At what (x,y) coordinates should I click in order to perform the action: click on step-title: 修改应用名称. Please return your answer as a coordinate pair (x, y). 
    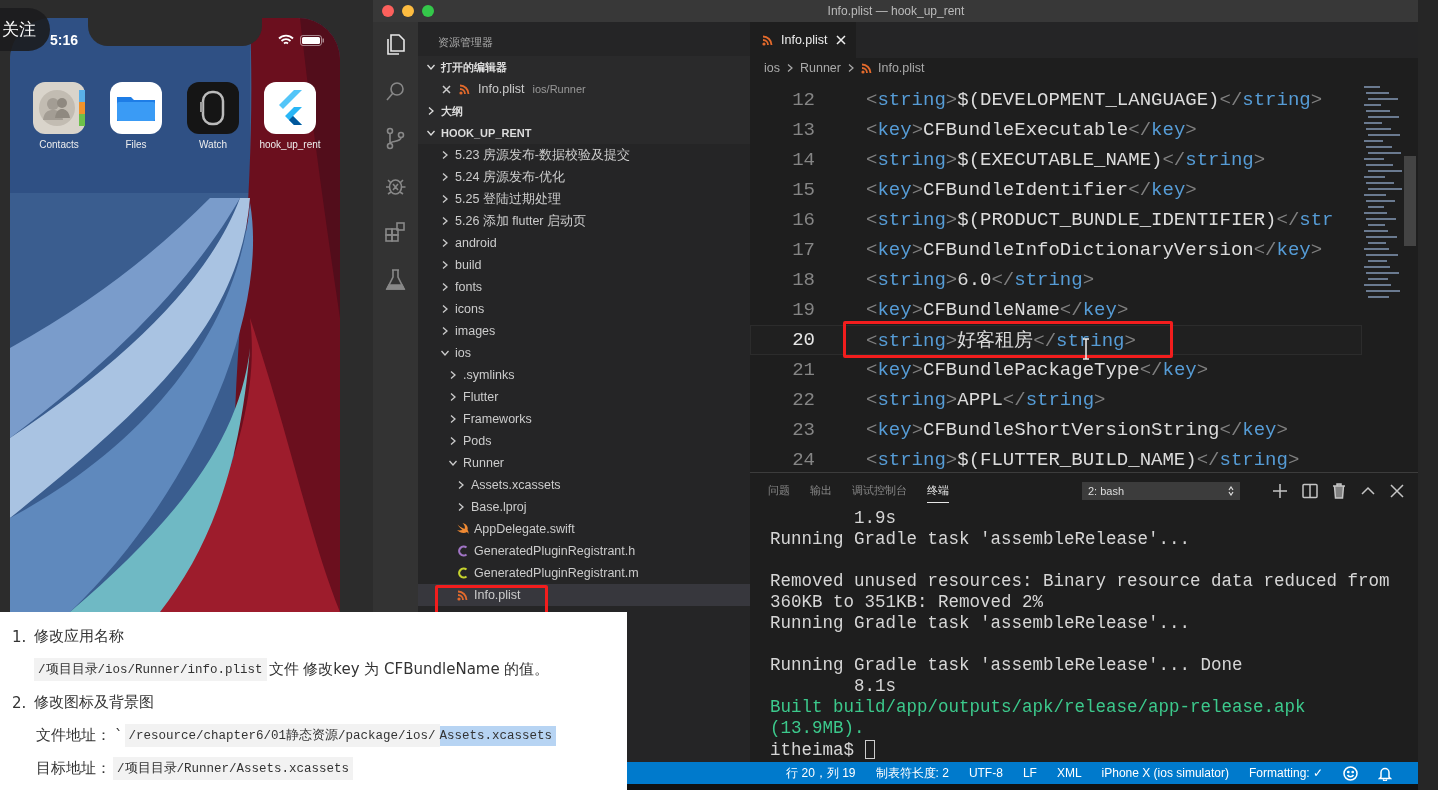
    Looking at the image, I should click on (79, 636).